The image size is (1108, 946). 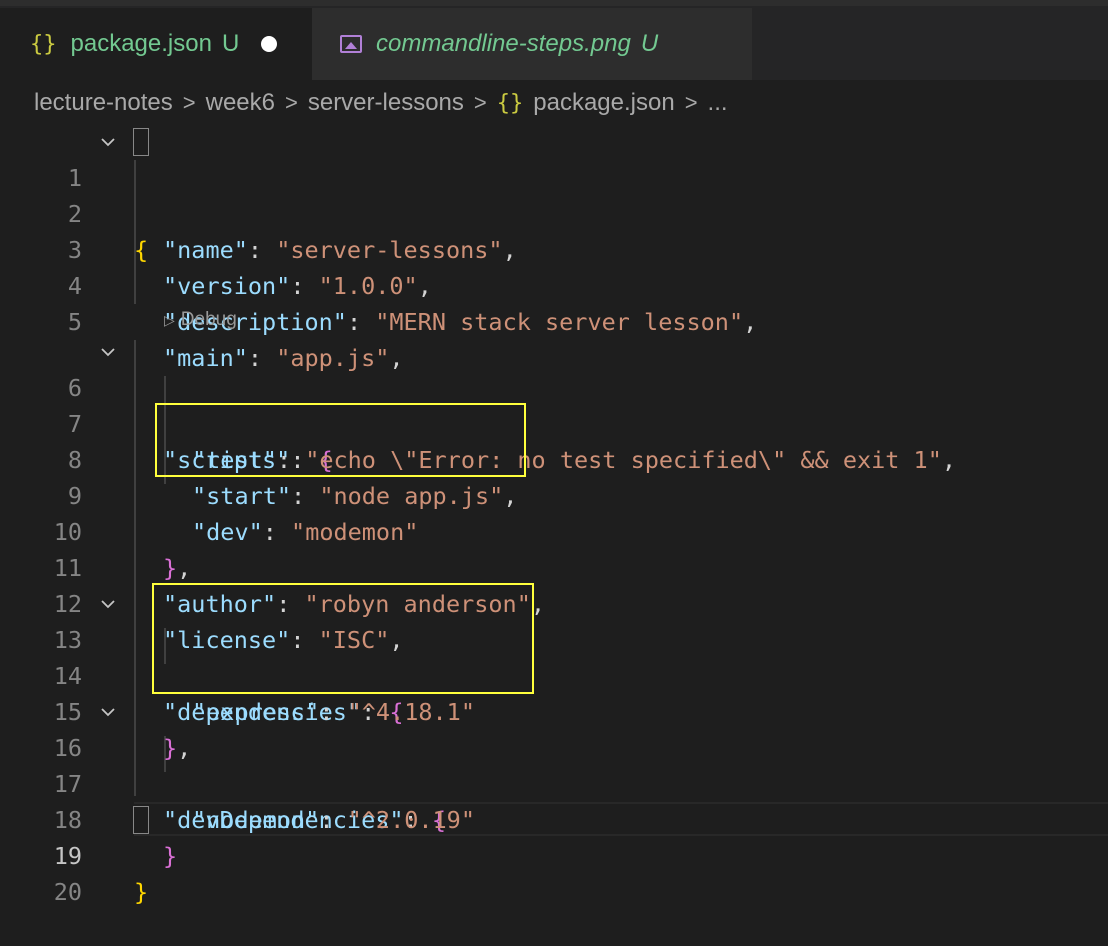 What do you see at coordinates (554, 782) in the screenshot?
I see `code-line: 17 "nodemon": "^2.0.19"` at bounding box center [554, 782].